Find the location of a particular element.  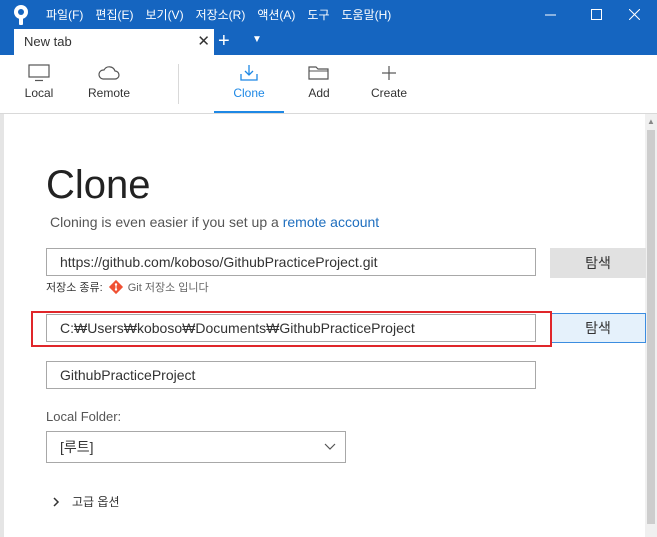

destination-browse-button: 탐색 is located at coordinates (598, 328).